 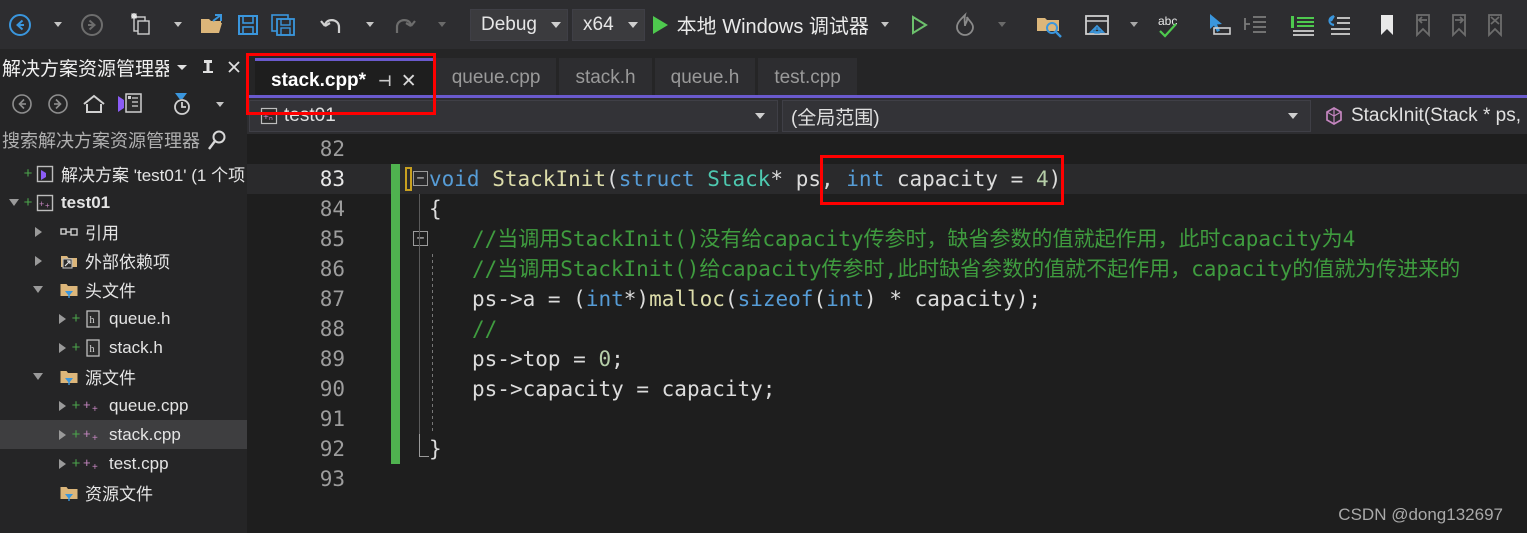 What do you see at coordinates (284, 25) in the screenshot?
I see `save-all-button` at bounding box center [284, 25].